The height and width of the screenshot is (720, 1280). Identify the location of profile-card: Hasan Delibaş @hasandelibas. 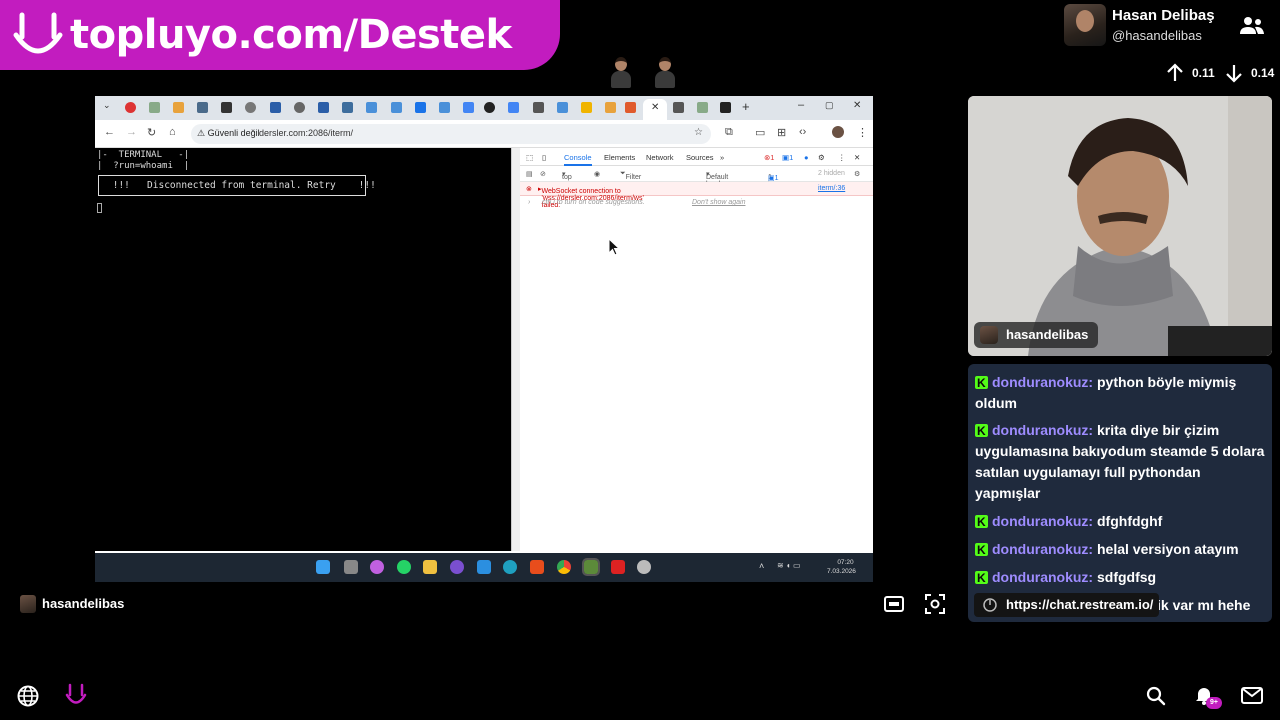
(1171, 27).